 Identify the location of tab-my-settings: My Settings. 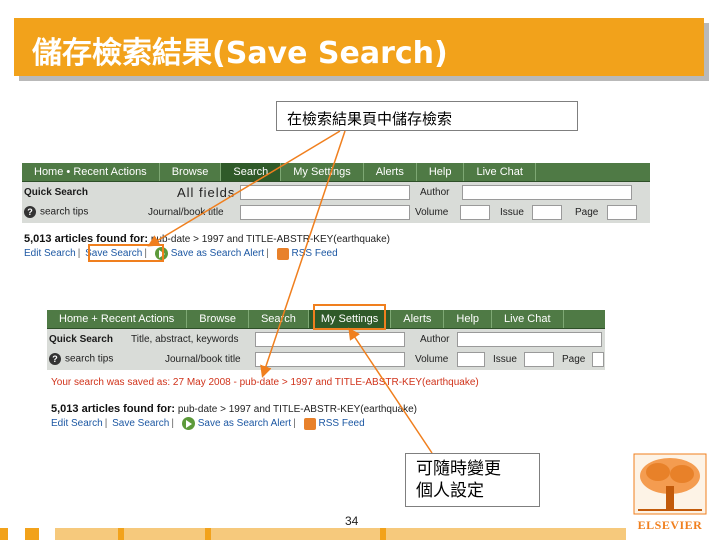
(322, 172).